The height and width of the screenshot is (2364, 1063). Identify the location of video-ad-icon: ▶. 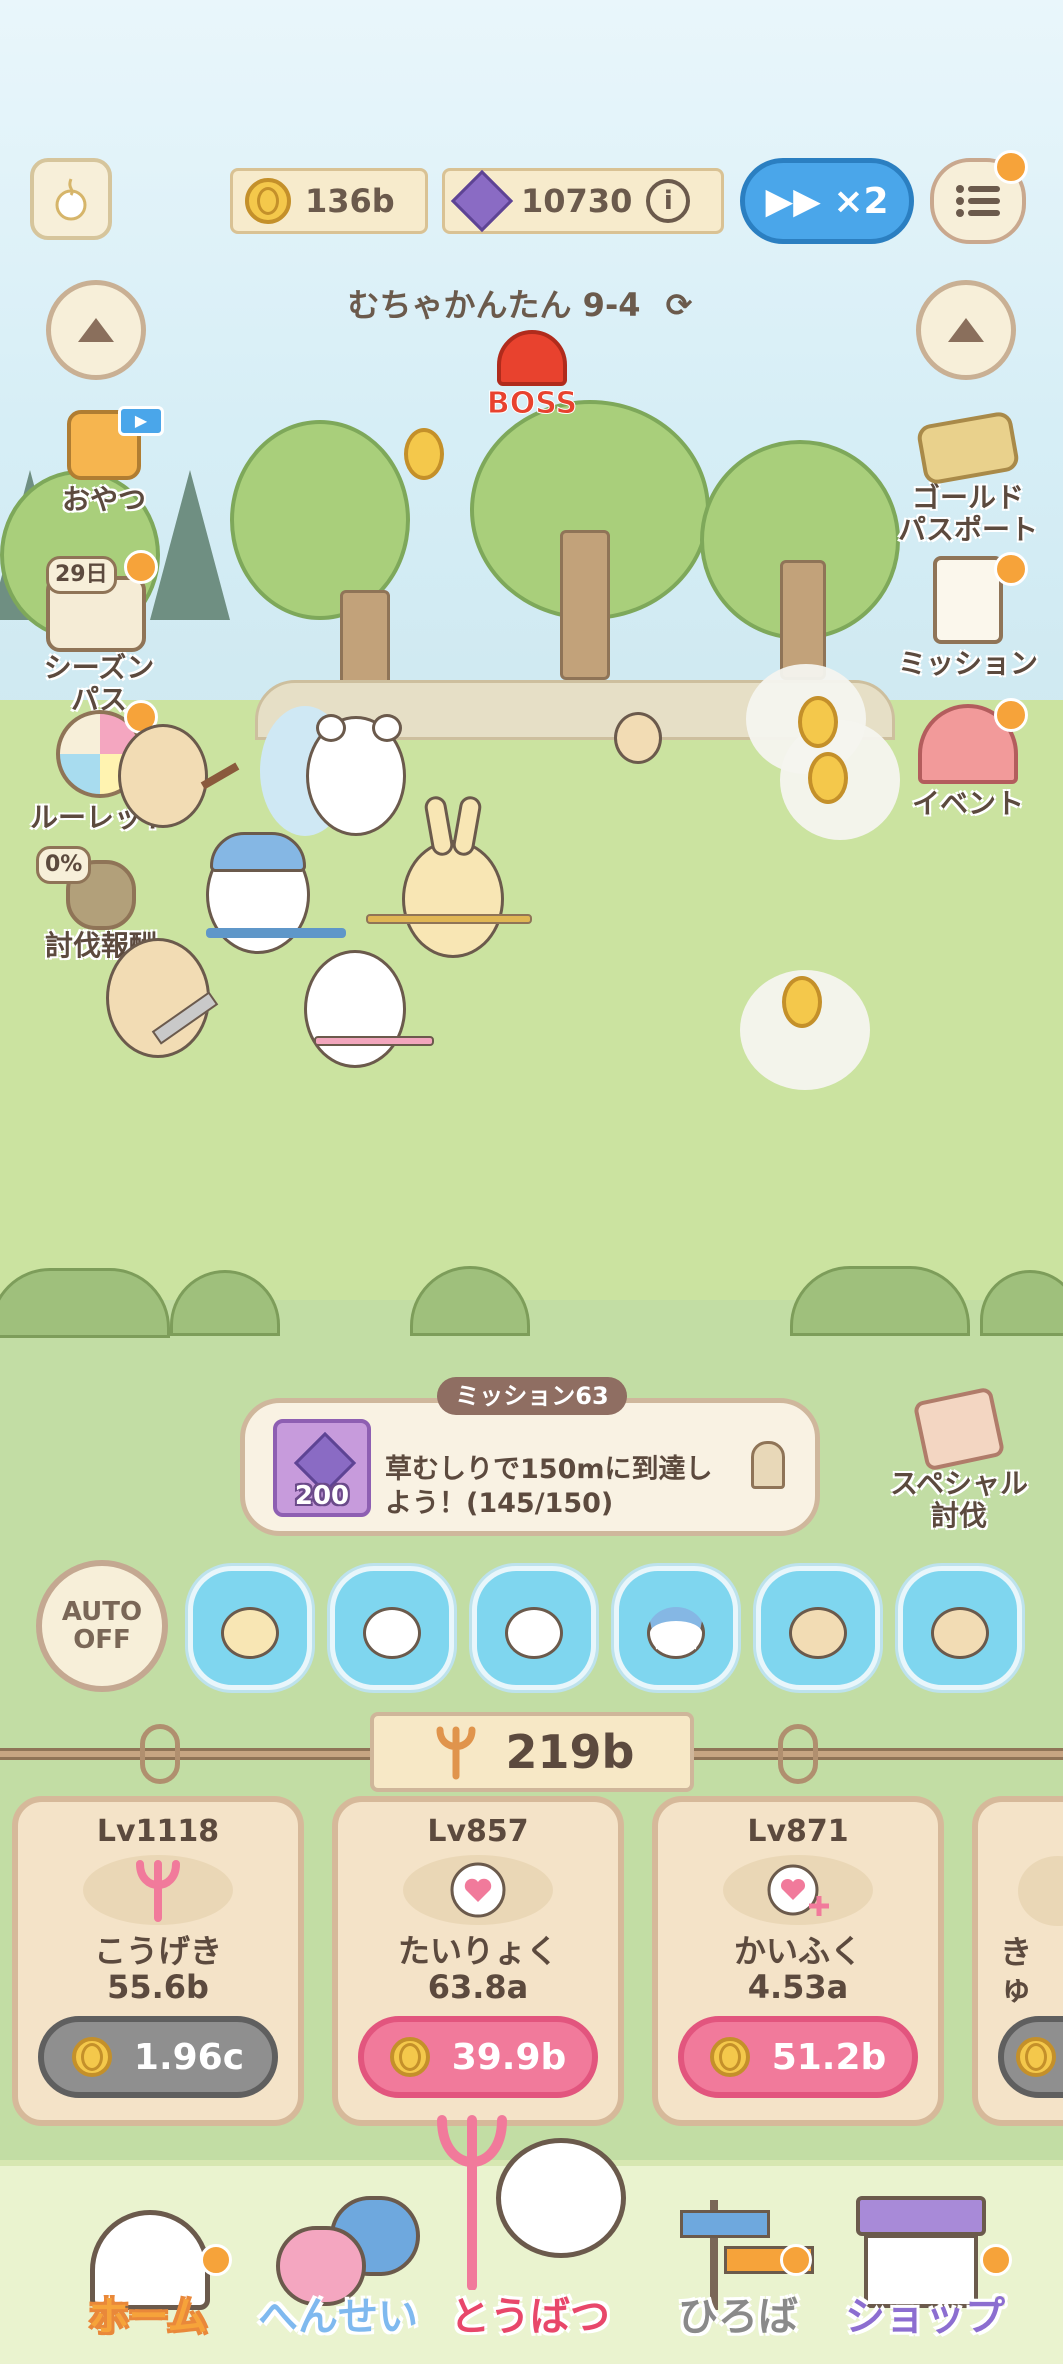
(141, 421).